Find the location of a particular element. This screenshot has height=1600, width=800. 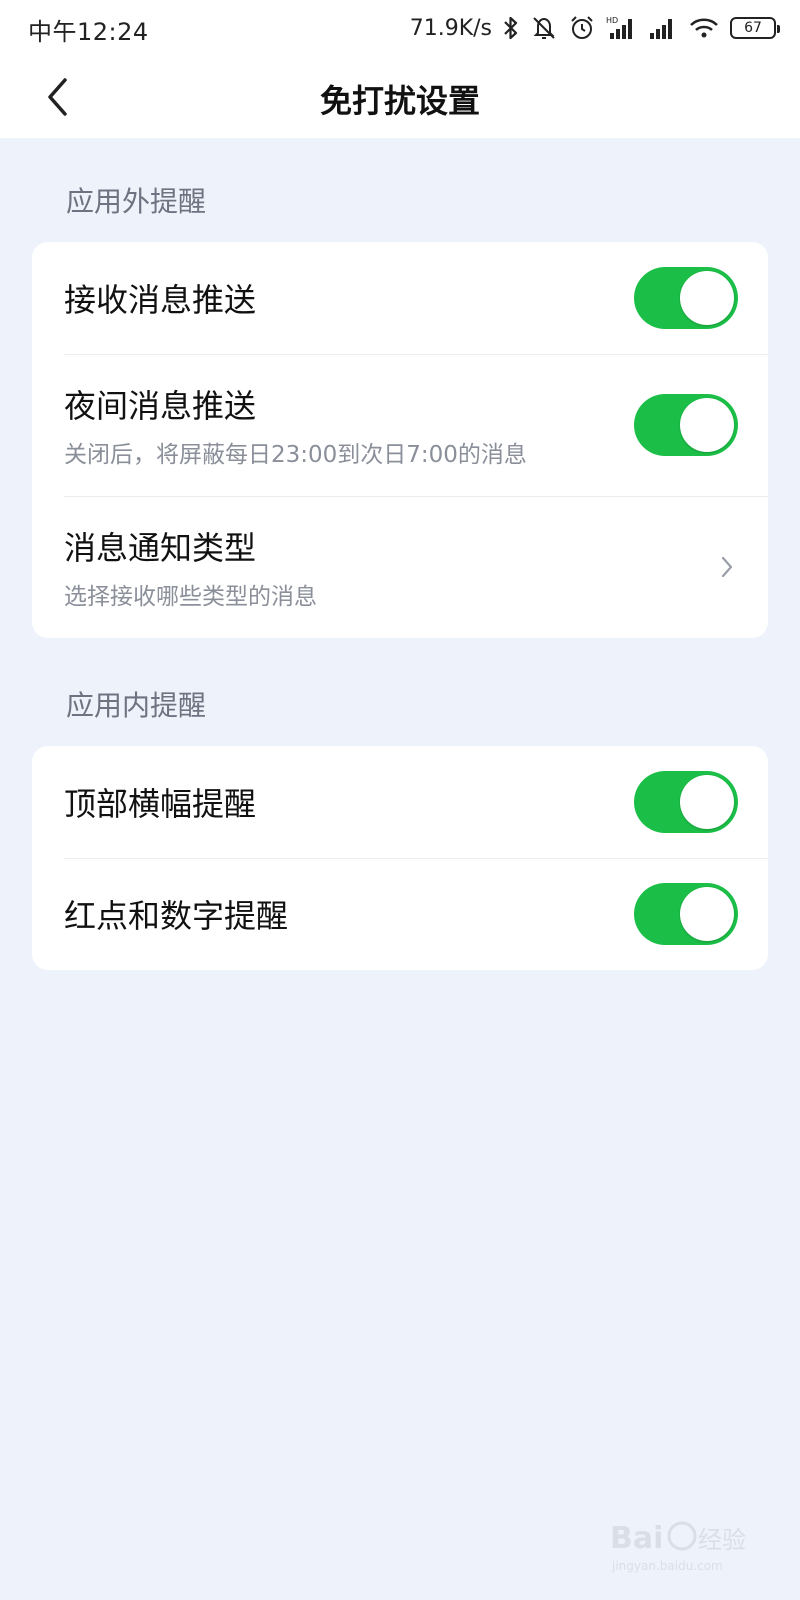

setting-title: 顶部横幅提醒 is located at coordinates (160, 804).